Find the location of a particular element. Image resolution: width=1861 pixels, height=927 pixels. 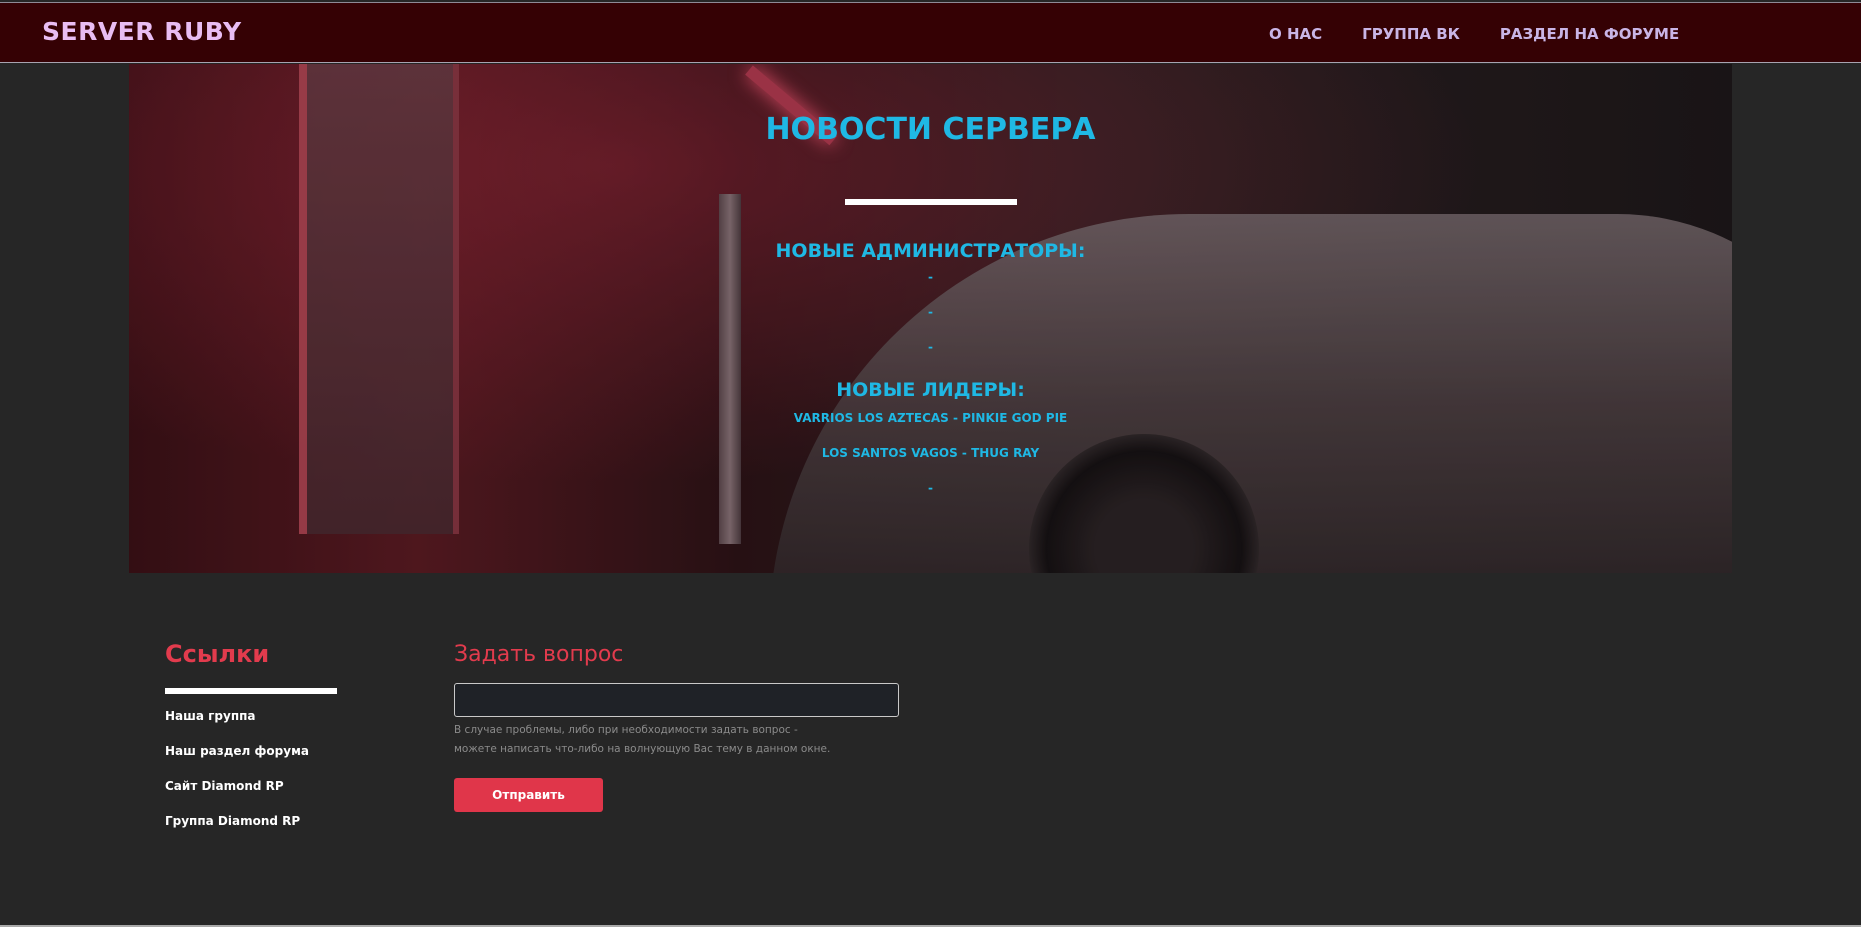

links-divider is located at coordinates (251, 691).